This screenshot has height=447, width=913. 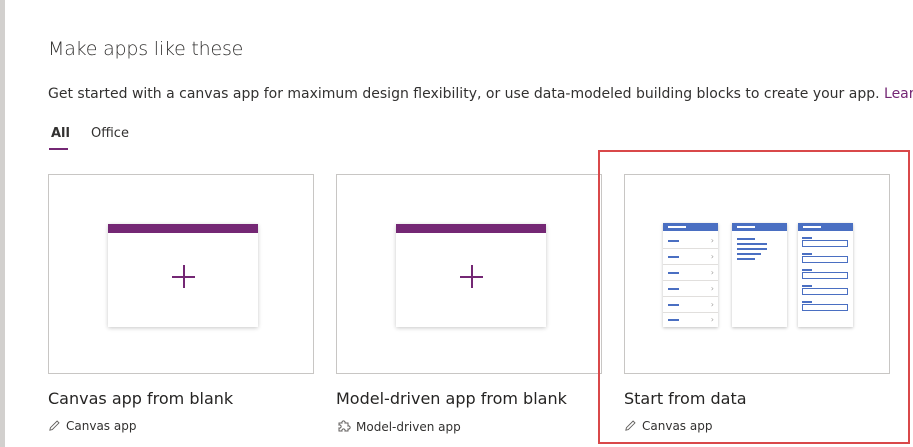 I want to click on tab-all: All, so click(x=60, y=133).